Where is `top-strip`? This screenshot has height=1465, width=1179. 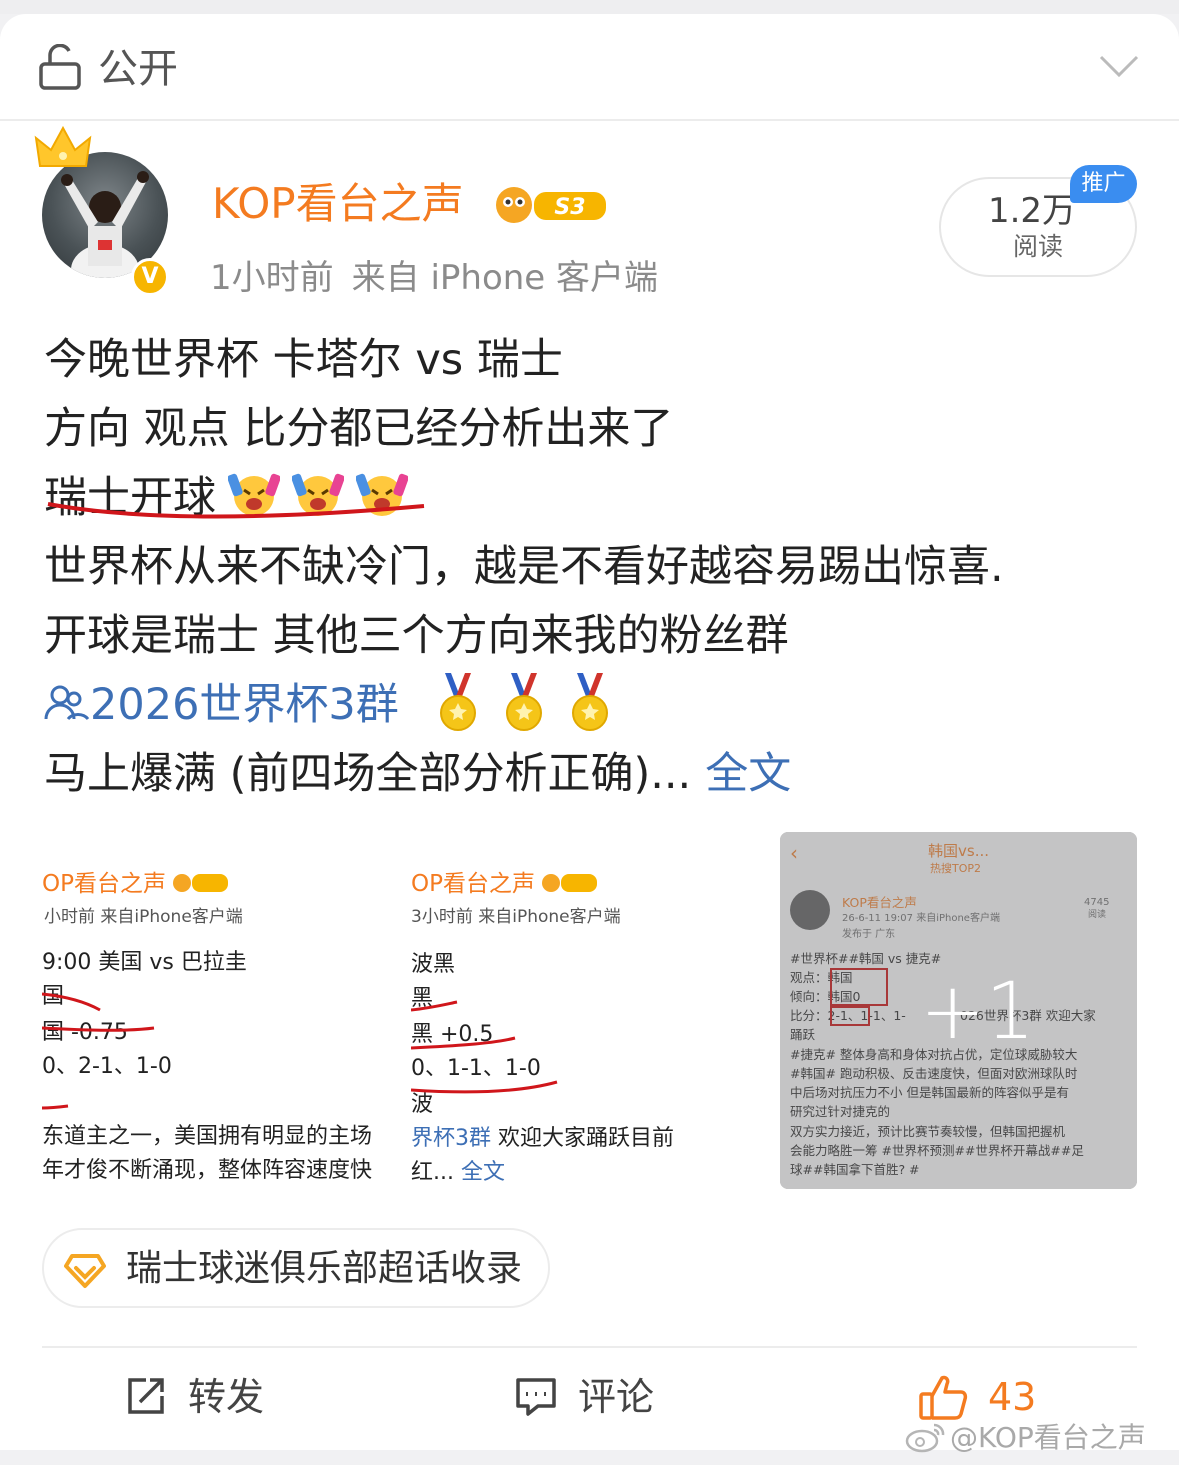 top-strip is located at coordinates (589, 7).